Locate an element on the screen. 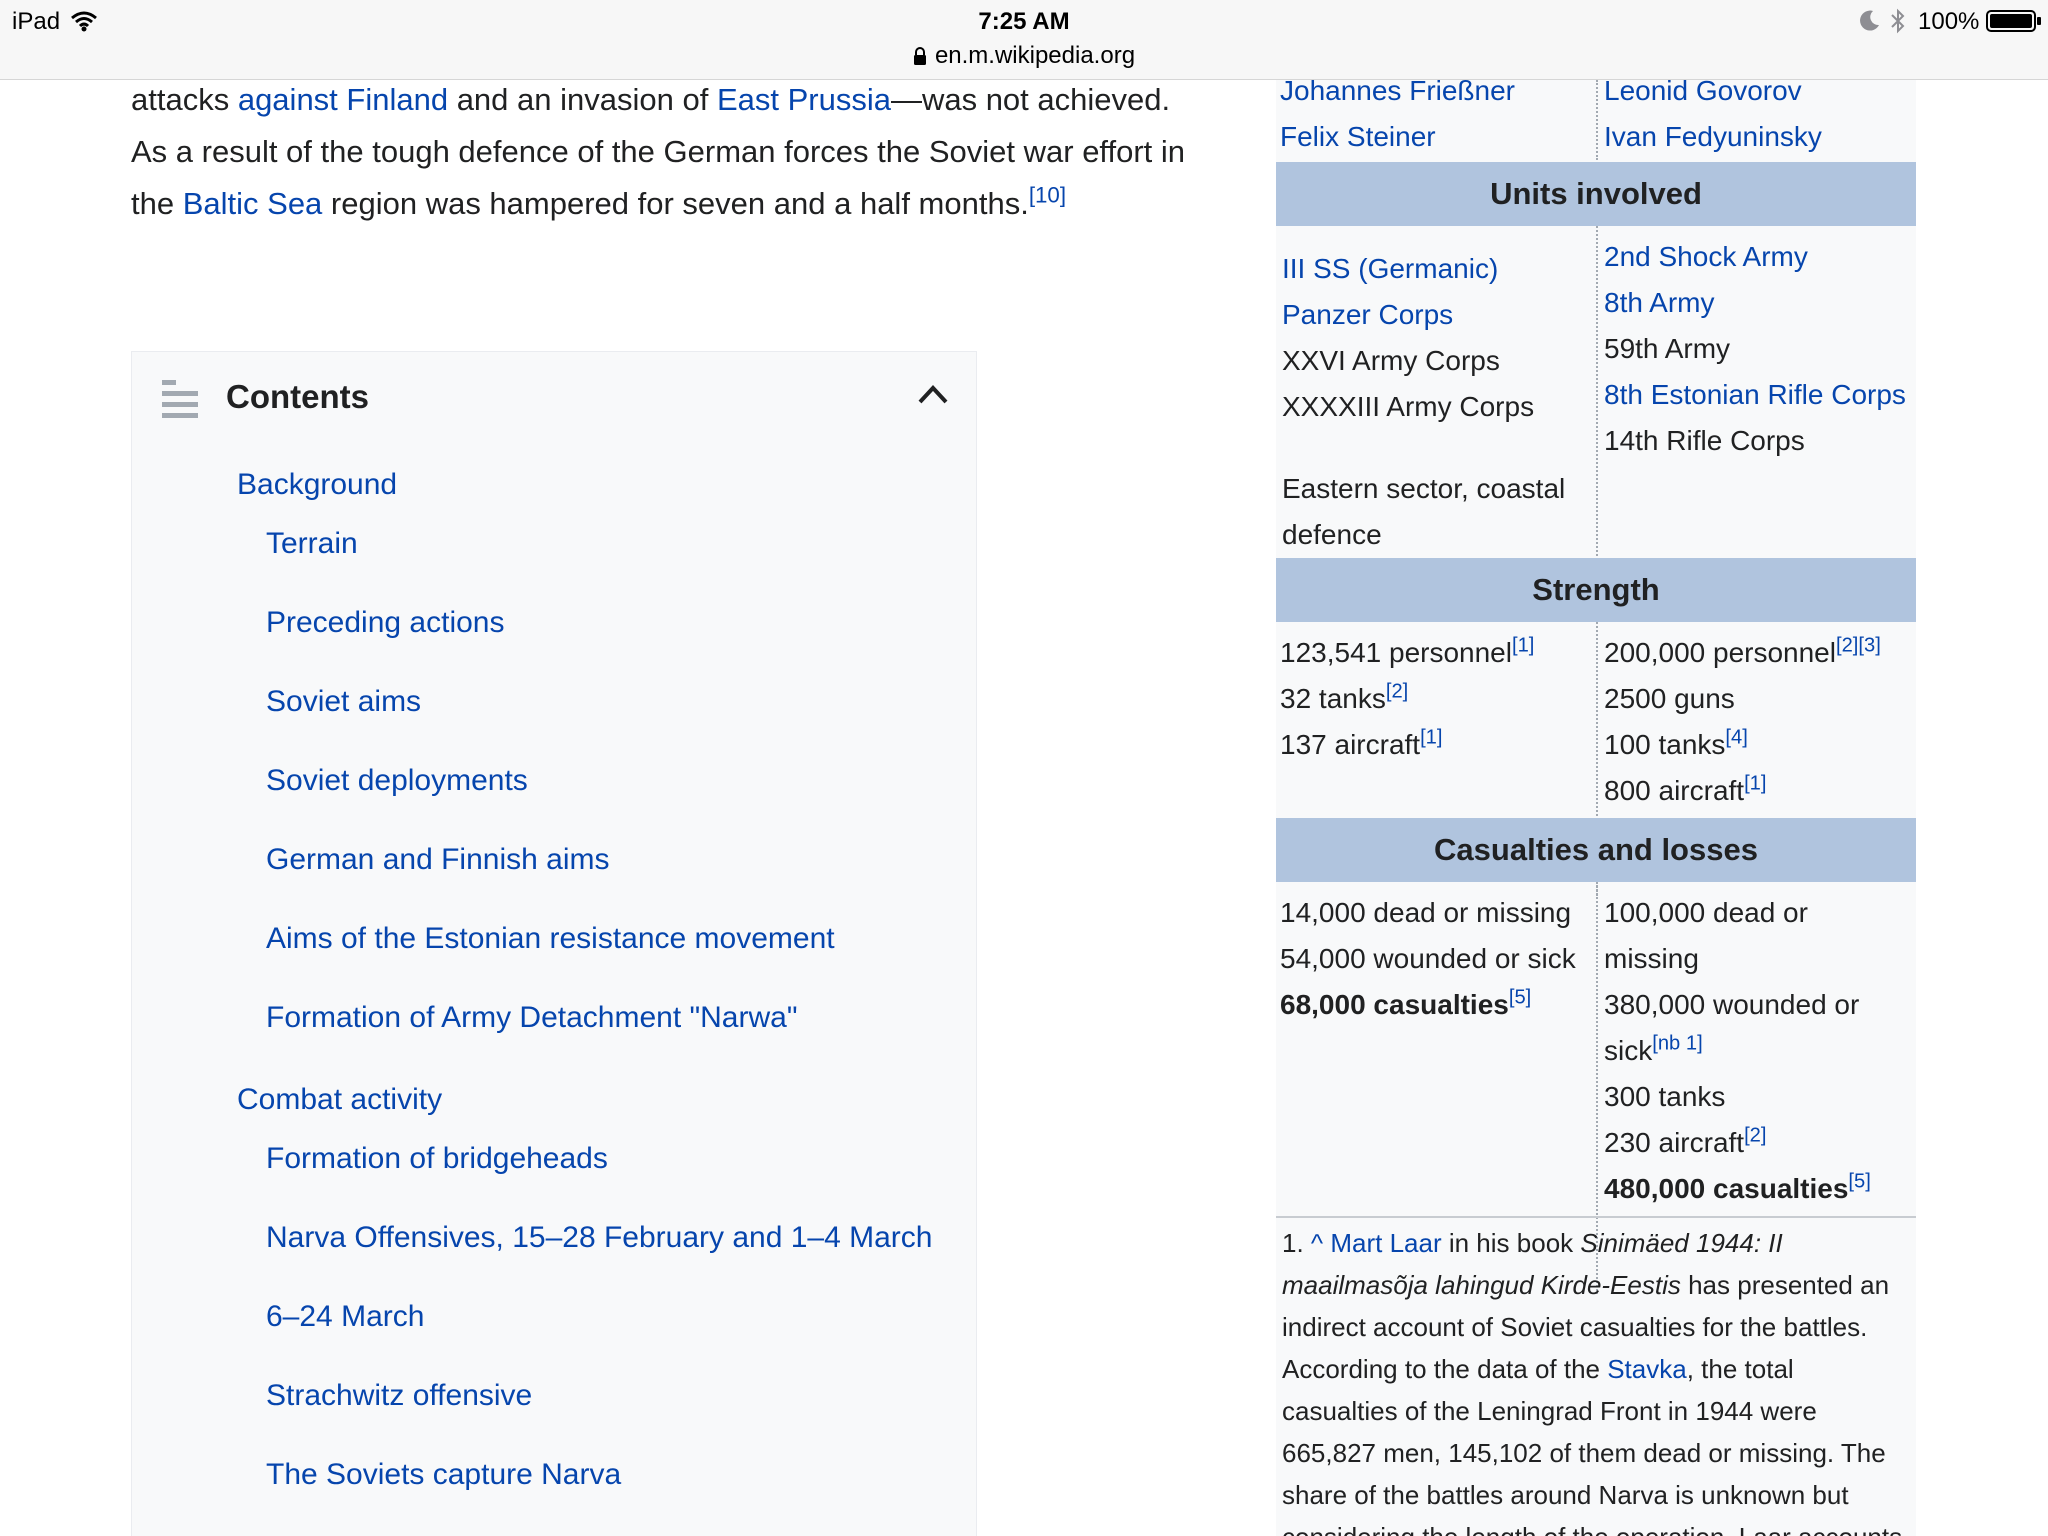  link-stavka: Stavka is located at coordinates (1647, 1369).